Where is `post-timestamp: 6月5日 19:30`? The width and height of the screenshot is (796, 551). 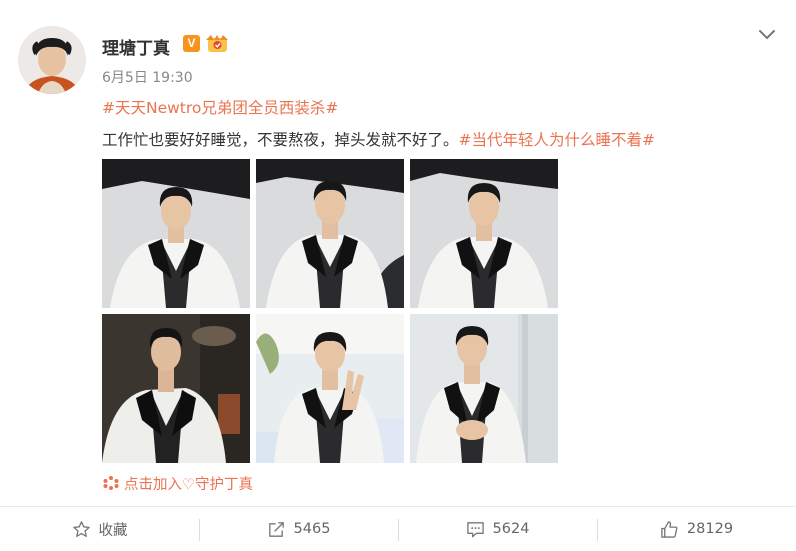 post-timestamp: 6月5日 19:30 is located at coordinates (147, 77).